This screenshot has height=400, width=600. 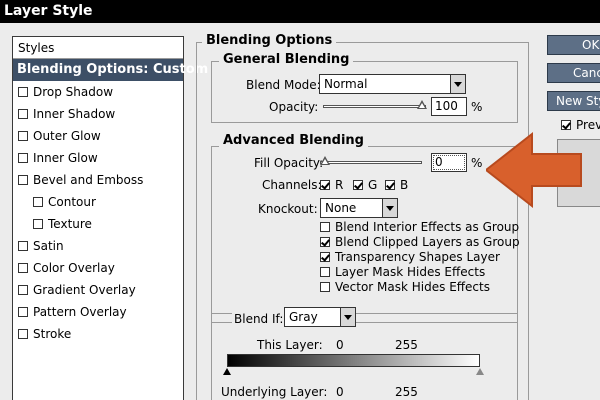 I want to click on opacity-label: Opacity:, so click(x=294, y=107).